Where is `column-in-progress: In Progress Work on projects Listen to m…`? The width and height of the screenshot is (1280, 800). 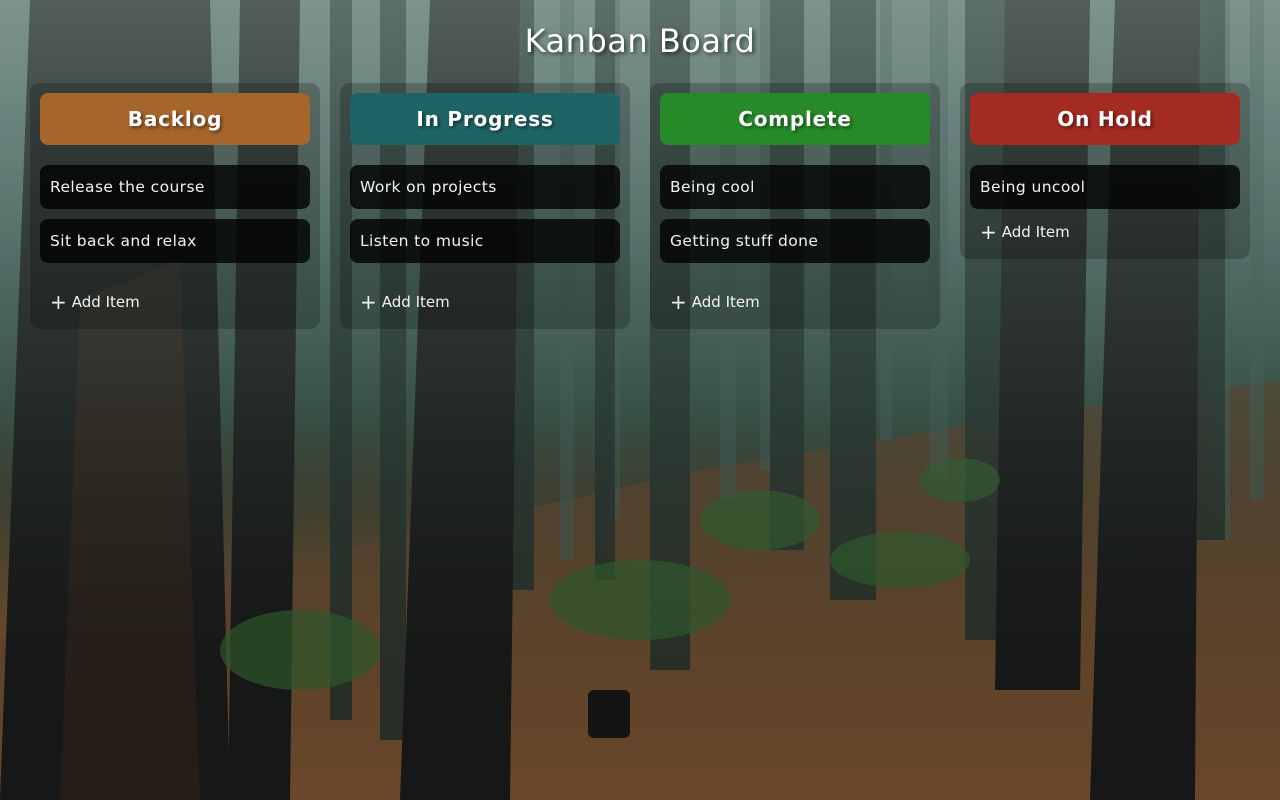 column-in-progress: In Progress Work on projects Listen to m… is located at coordinates (485, 206).